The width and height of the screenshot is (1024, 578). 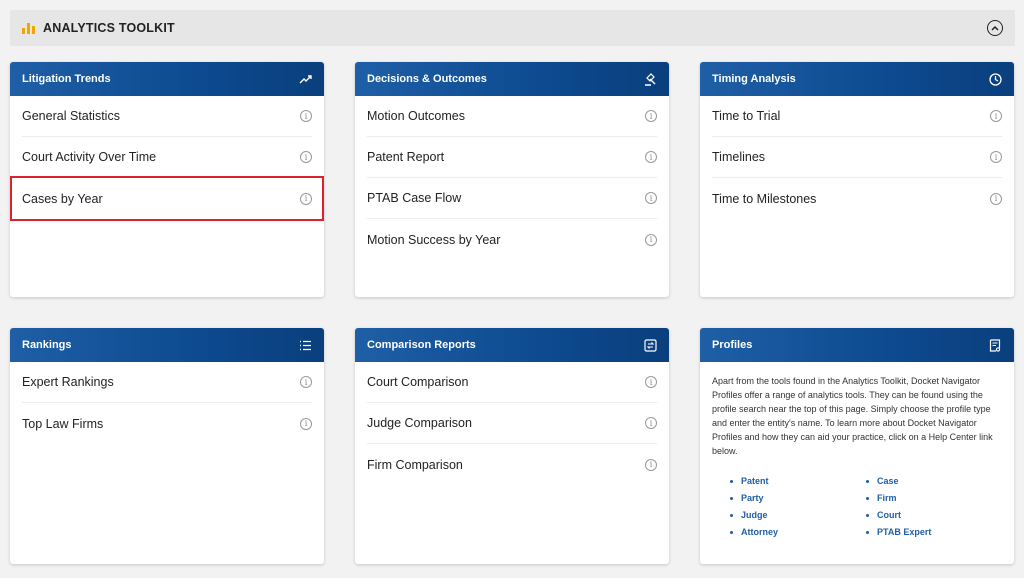 What do you see at coordinates (419, 423) in the screenshot?
I see `tool-label: Judge Comparison` at bounding box center [419, 423].